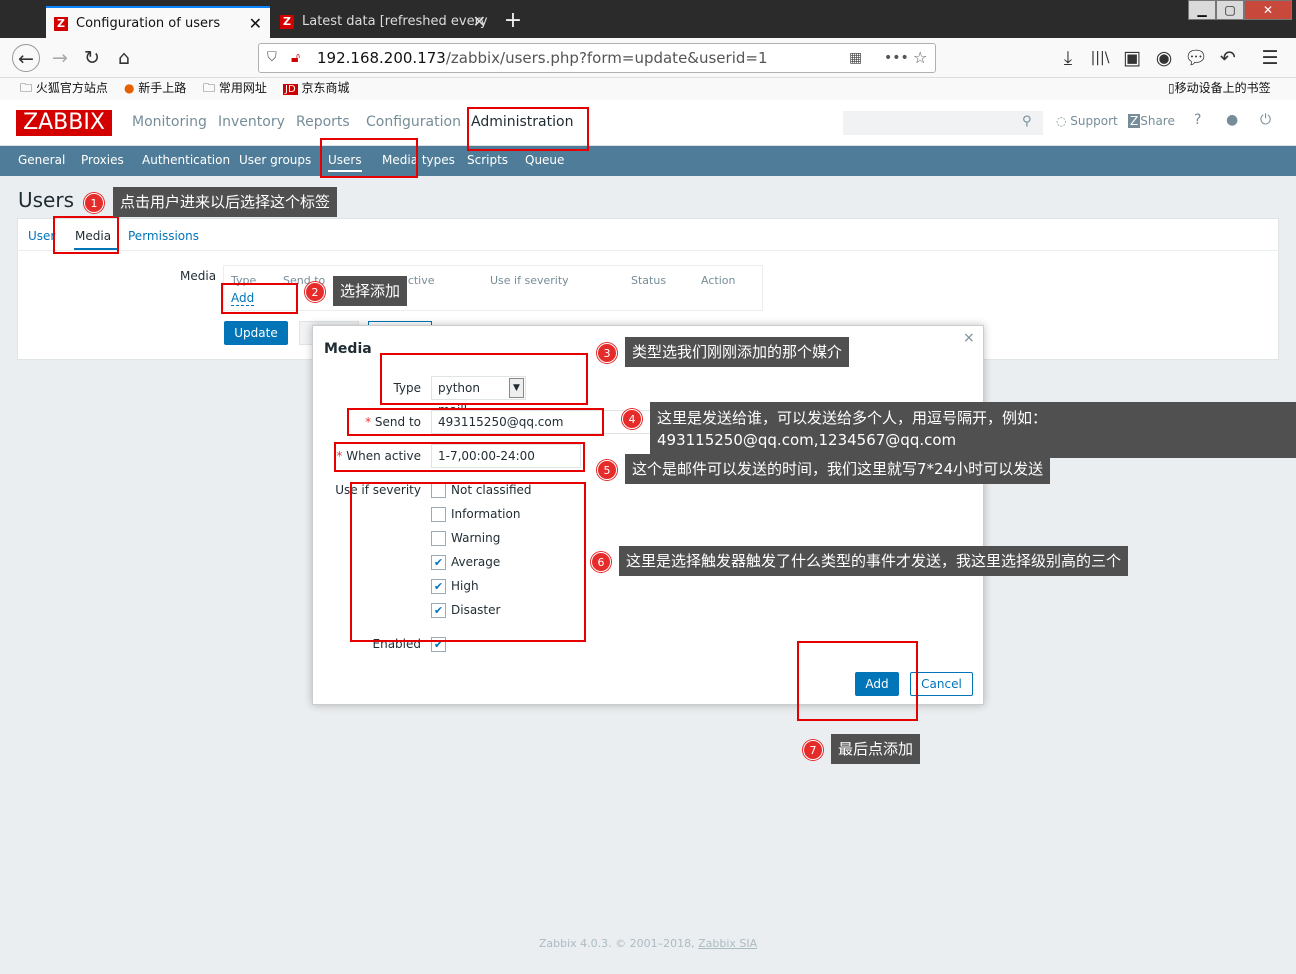 The image size is (1296, 974). What do you see at coordinates (468, 562) in the screenshot?
I see `highlight-severity` at bounding box center [468, 562].